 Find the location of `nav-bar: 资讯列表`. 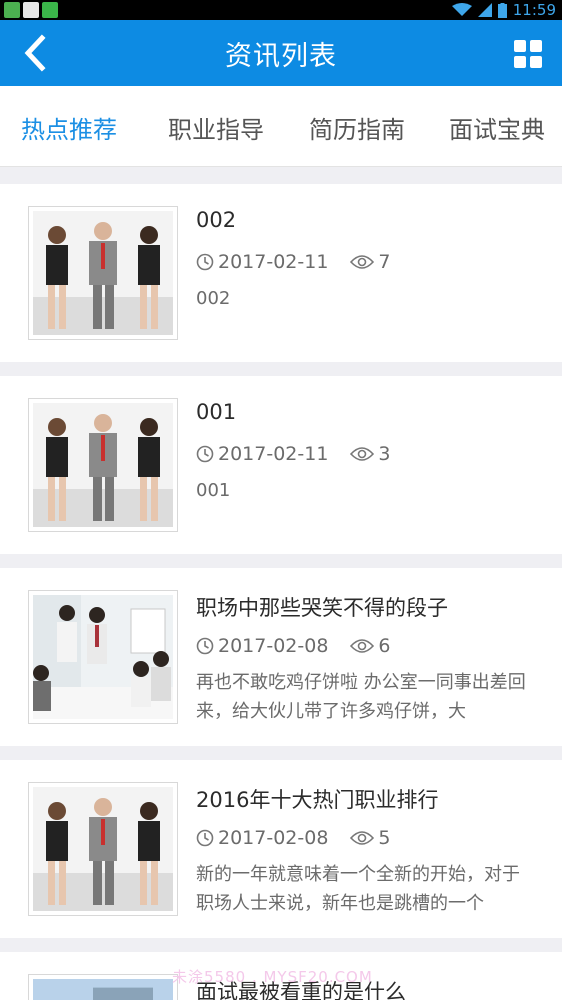

nav-bar: 资讯列表 is located at coordinates (281, 53).